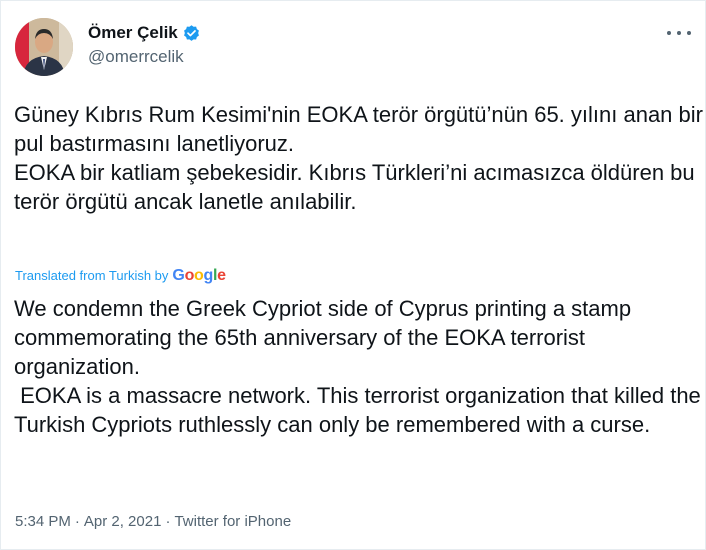  I want to click on tweet-time: 5:34 PM, so click(43, 522).